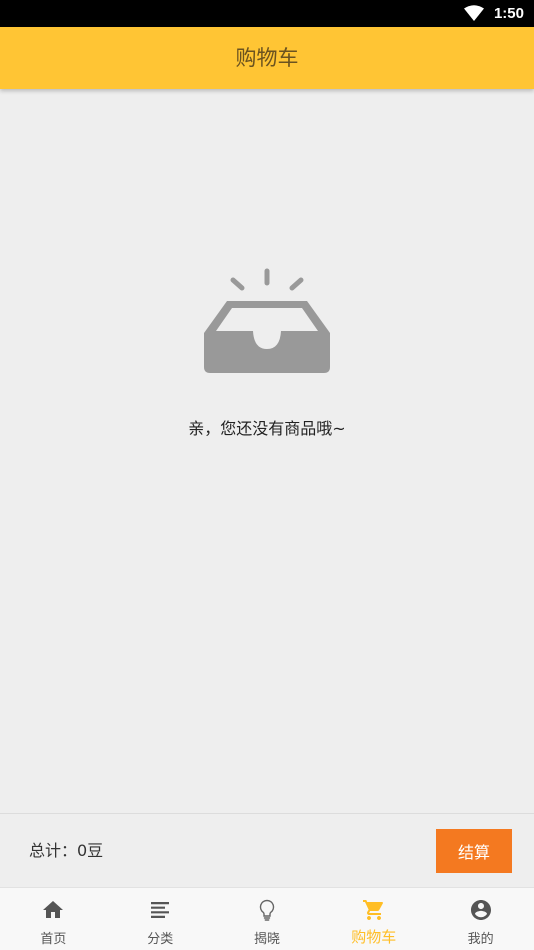 The height and width of the screenshot is (950, 534). I want to click on tab-label: 分类, so click(160, 939).